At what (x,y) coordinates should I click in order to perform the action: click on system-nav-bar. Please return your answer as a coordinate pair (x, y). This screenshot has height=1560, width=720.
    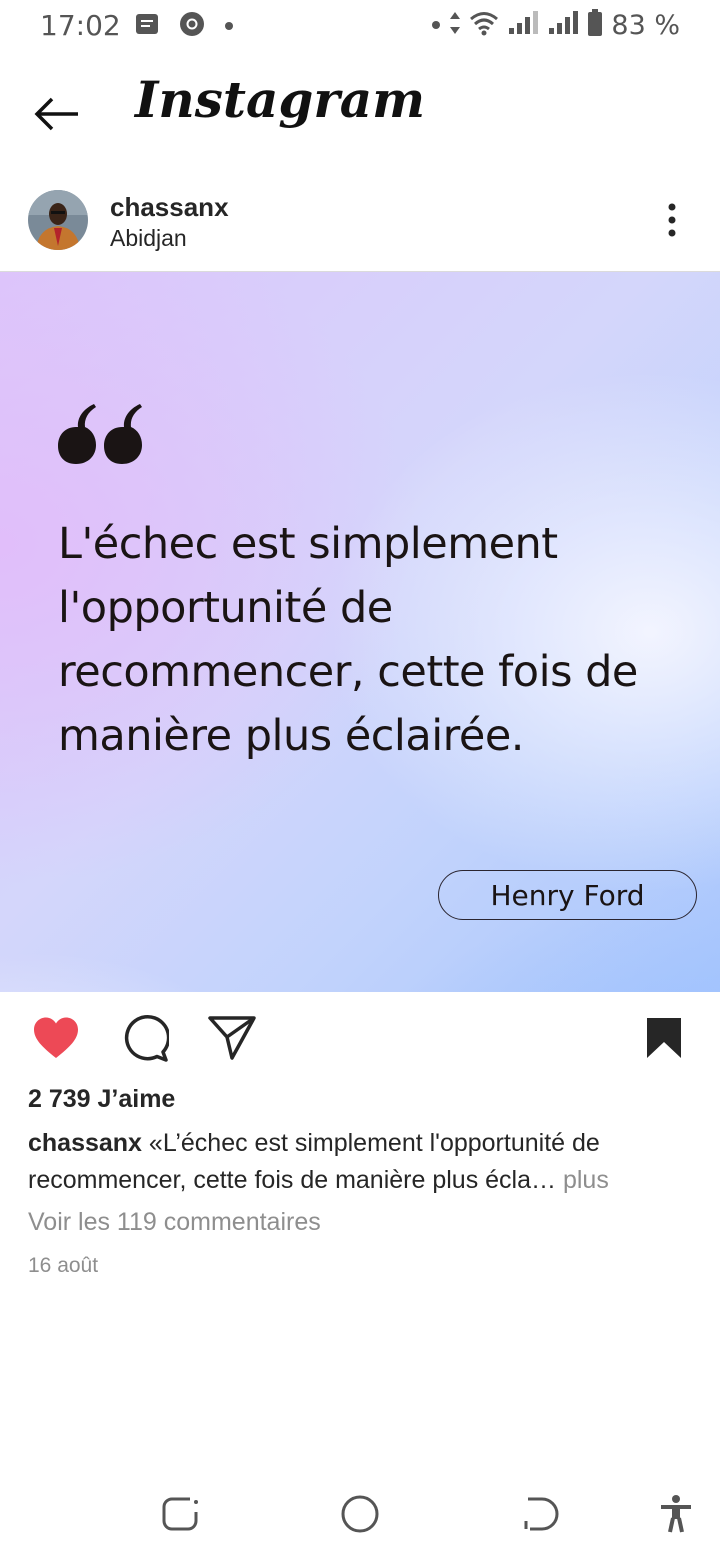
    Looking at the image, I should click on (360, 1515).